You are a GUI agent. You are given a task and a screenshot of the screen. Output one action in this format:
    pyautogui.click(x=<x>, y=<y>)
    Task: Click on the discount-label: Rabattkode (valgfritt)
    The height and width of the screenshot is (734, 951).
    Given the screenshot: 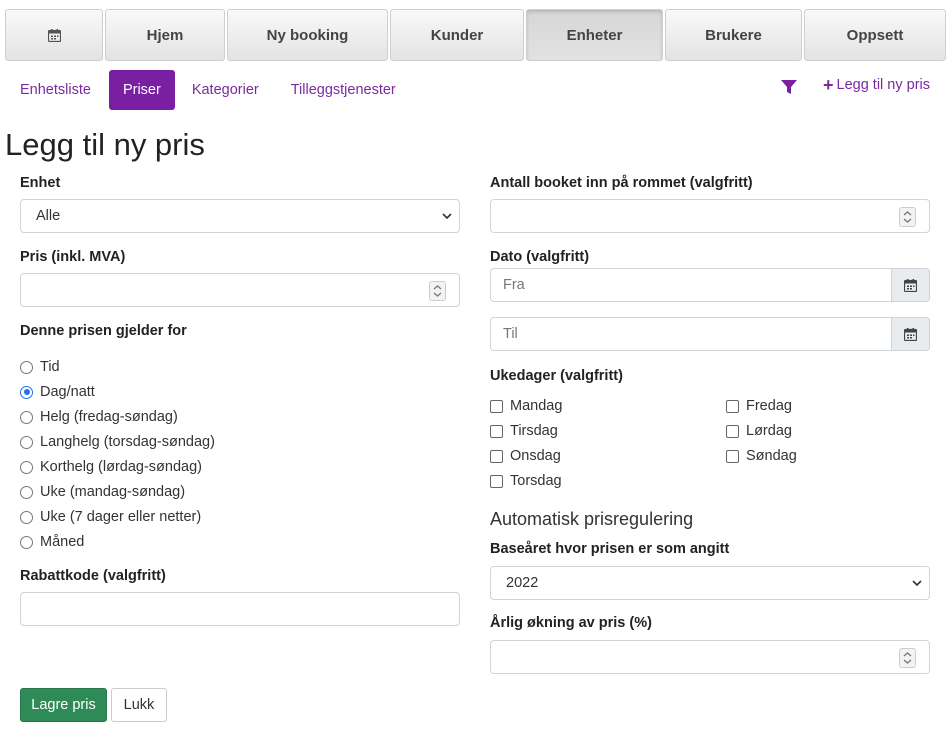 What is the action you would take?
    pyautogui.click(x=93, y=576)
    